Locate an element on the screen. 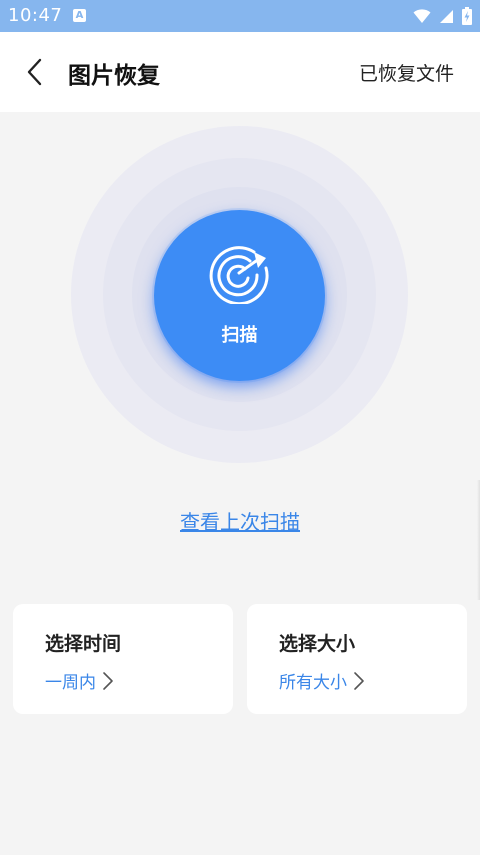 The width and height of the screenshot is (480, 855). app-header: 图片恢复 已恢复文件 is located at coordinates (240, 72).